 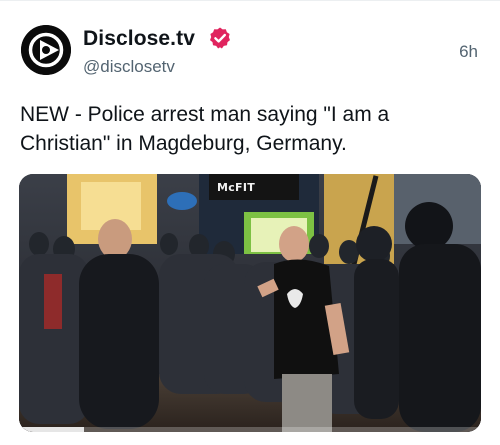 I want to click on shop-sign-text: McFIT, so click(x=236, y=187).